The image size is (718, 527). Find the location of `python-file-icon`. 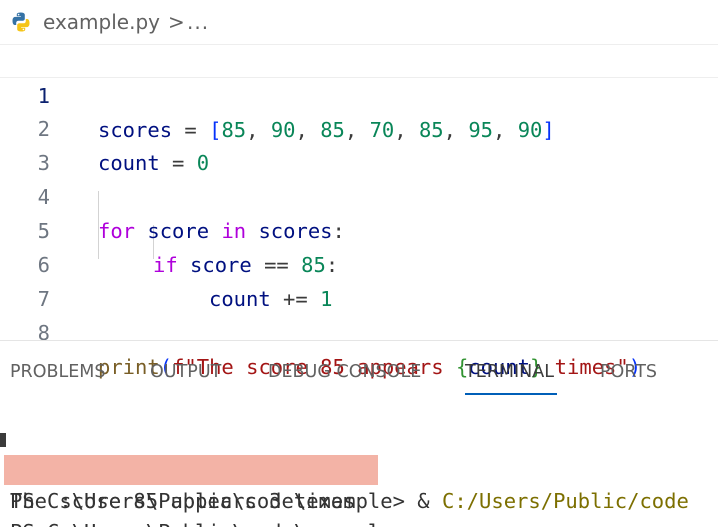

python-file-icon is located at coordinates (21, 22).